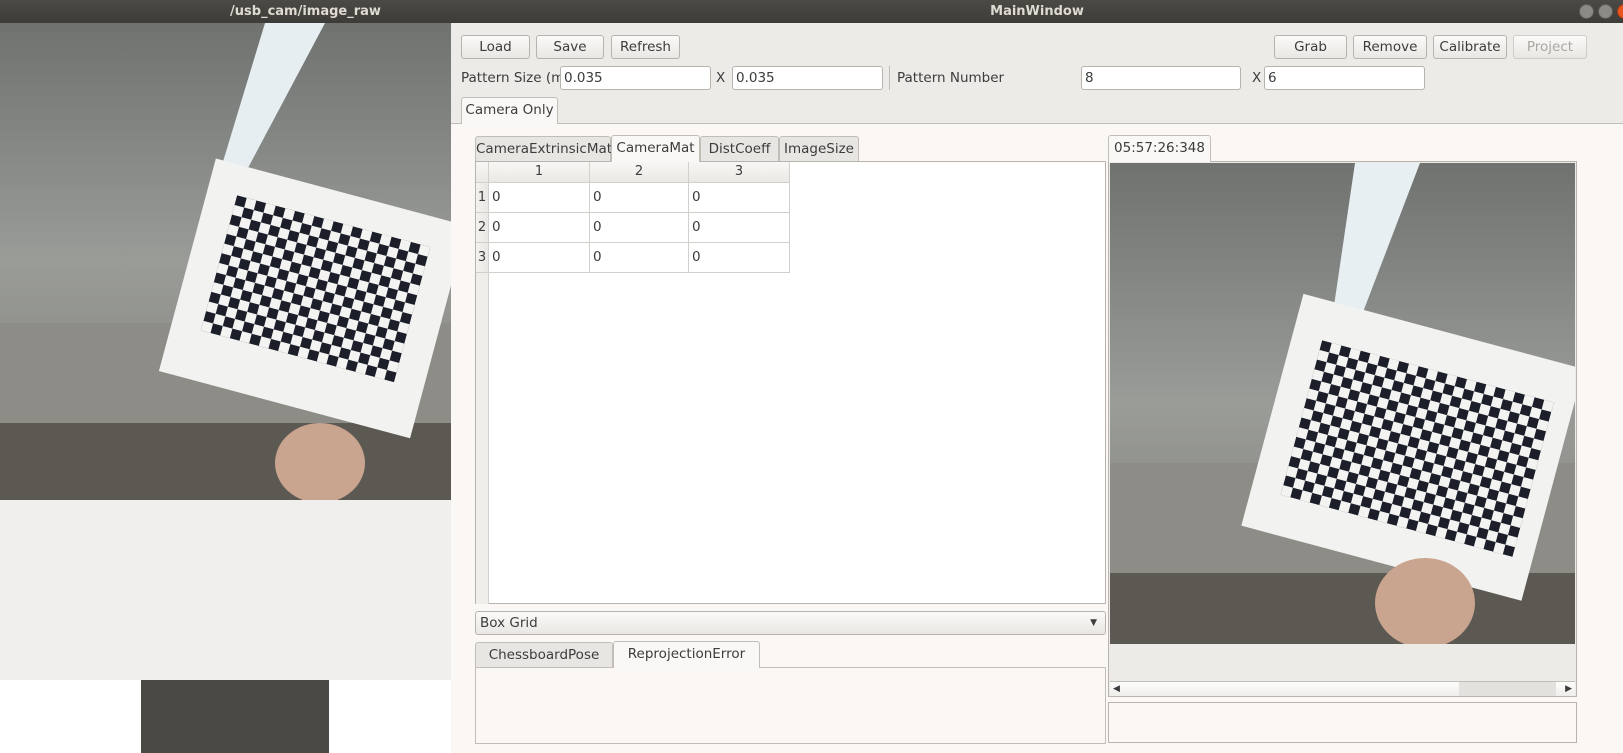 This screenshot has width=1623, height=753. What do you see at coordinates (819, 149) in the screenshot?
I see `tab-image-size: ImageSize` at bounding box center [819, 149].